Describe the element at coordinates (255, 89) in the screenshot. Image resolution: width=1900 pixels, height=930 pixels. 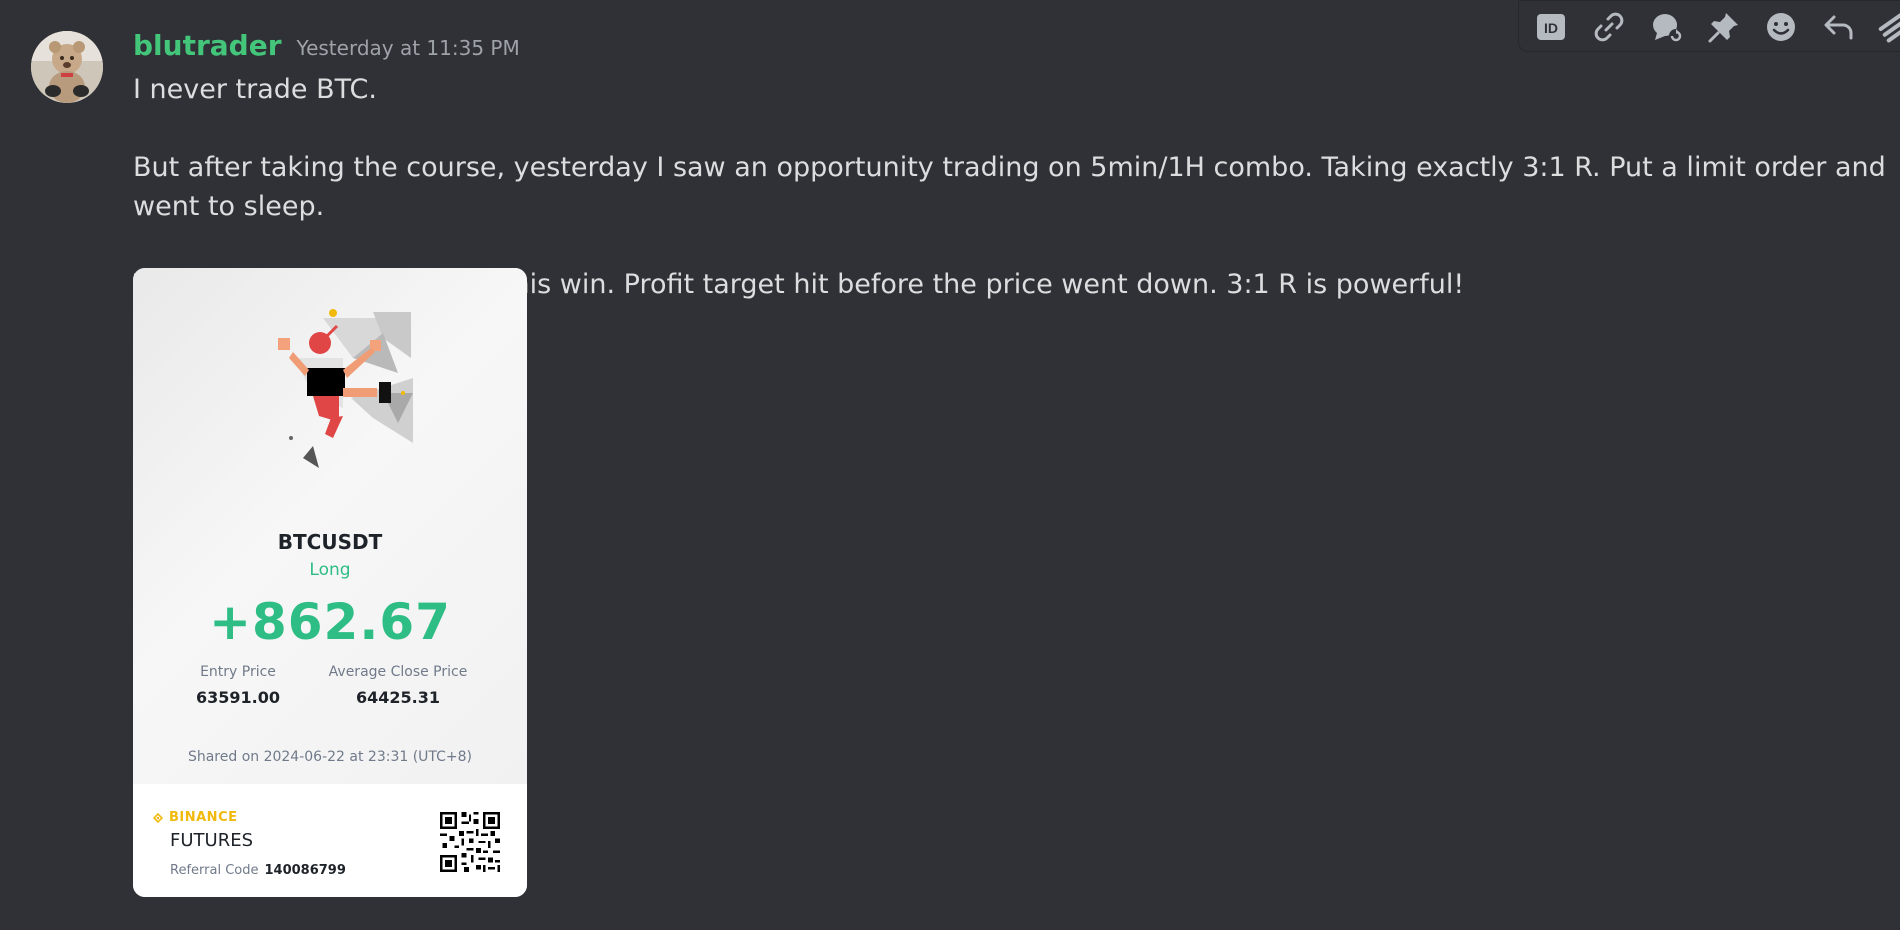
I see `message-line: I never trade BTC.` at that location.